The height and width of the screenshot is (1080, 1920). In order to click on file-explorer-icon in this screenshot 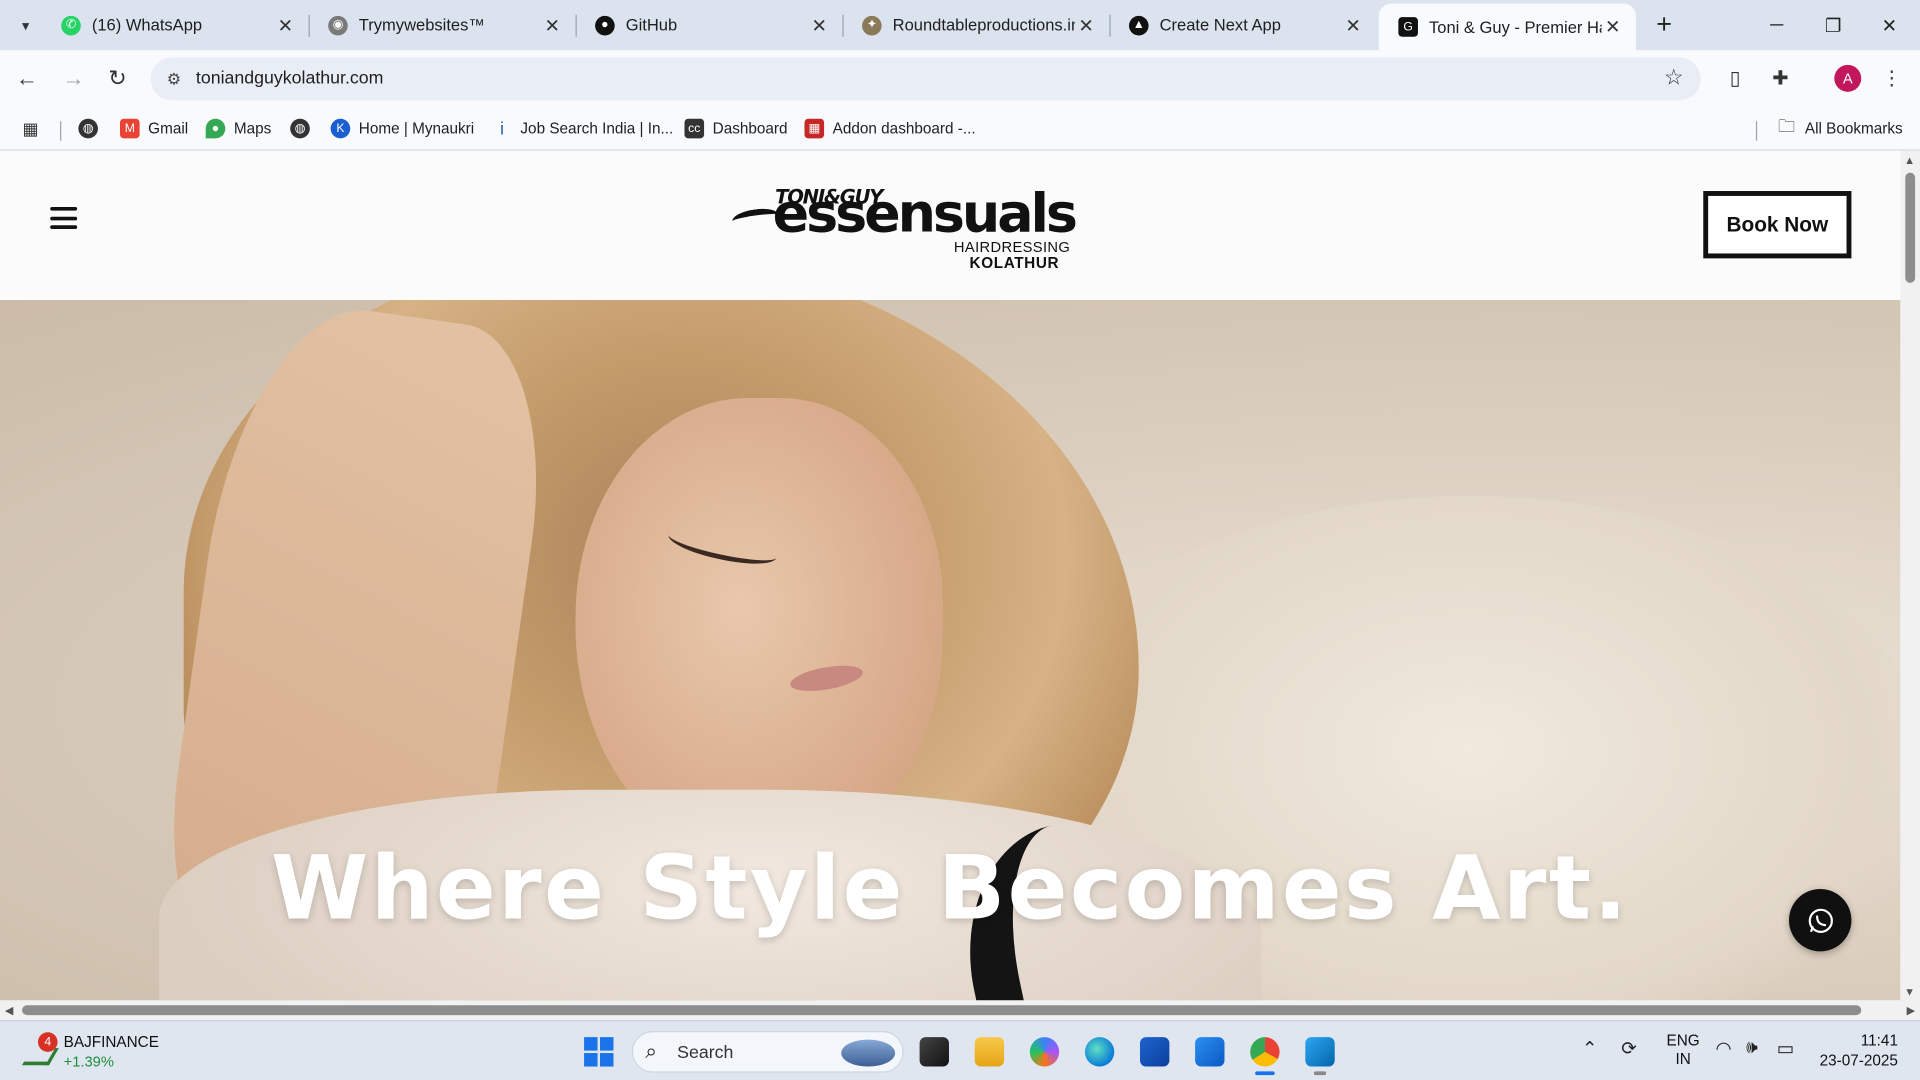, I will do `click(990, 1052)`.